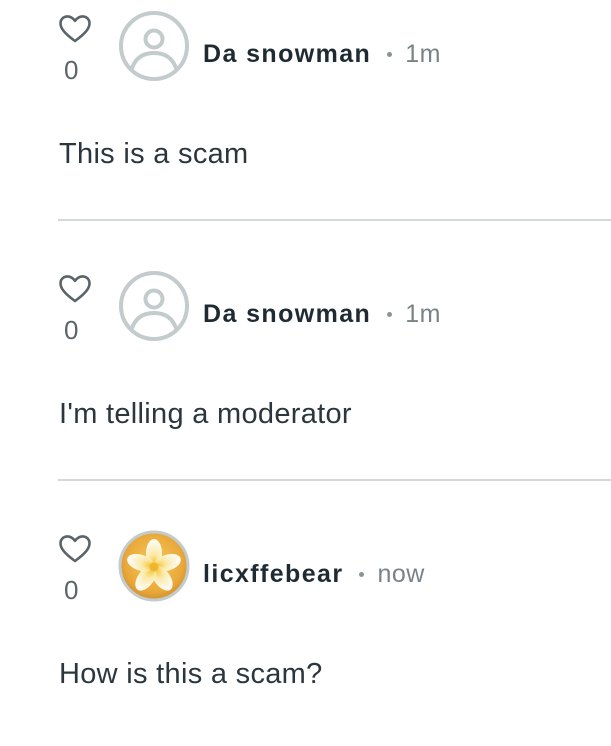 The width and height of the screenshot is (611, 746). What do you see at coordinates (401, 573) in the screenshot?
I see `timestamp: now` at bounding box center [401, 573].